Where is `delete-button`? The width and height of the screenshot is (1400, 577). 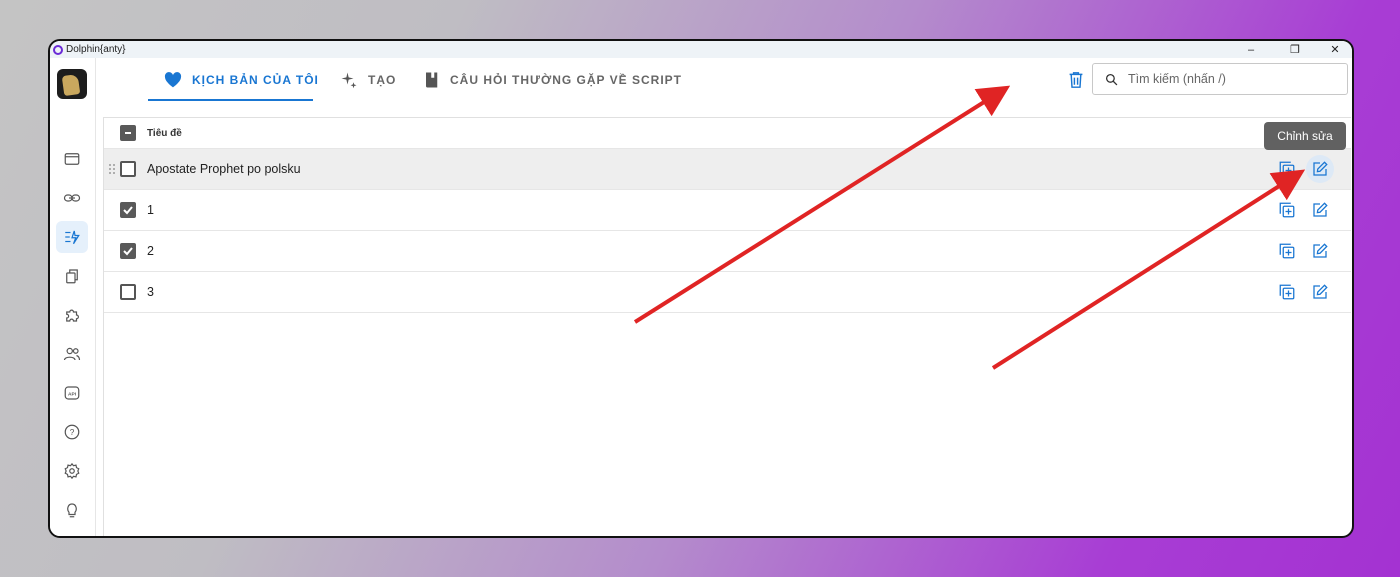
delete-button is located at coordinates (1076, 80).